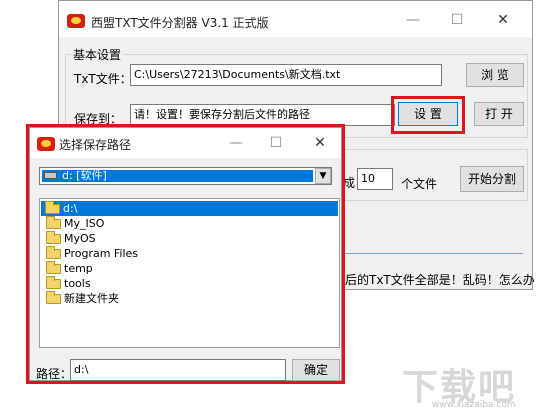 Image resolution: width=538 pixels, height=416 pixels. Describe the element at coordinates (77, 283) in the screenshot. I see `folder-label: tools` at that location.